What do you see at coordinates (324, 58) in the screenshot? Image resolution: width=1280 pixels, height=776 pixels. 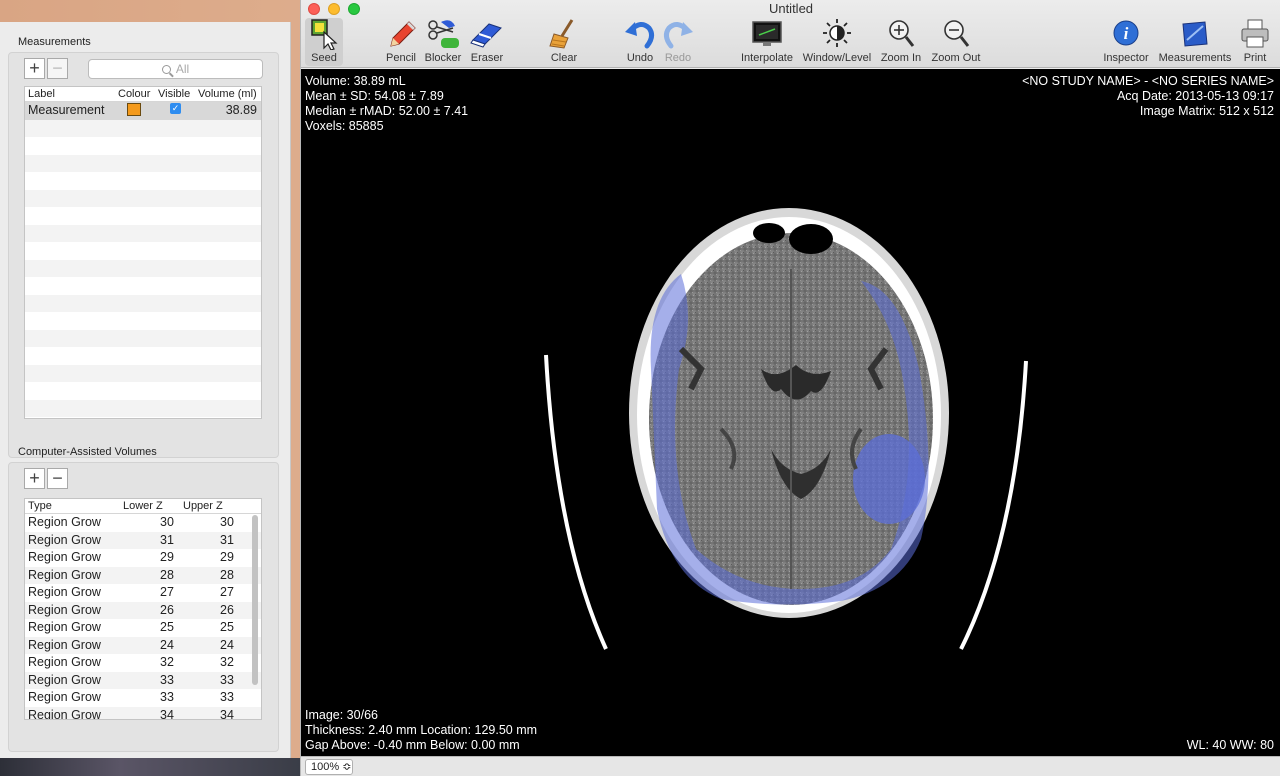 I see `seed-label: Seed` at bounding box center [324, 58].